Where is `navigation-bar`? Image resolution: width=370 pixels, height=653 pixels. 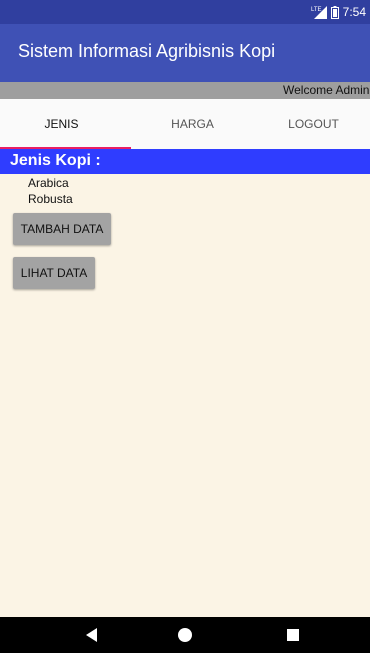
navigation-bar is located at coordinates (185, 635).